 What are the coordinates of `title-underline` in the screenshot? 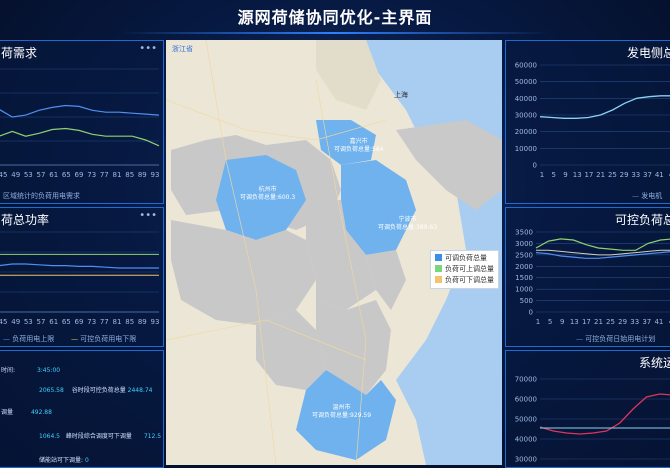 It's located at (335, 33).